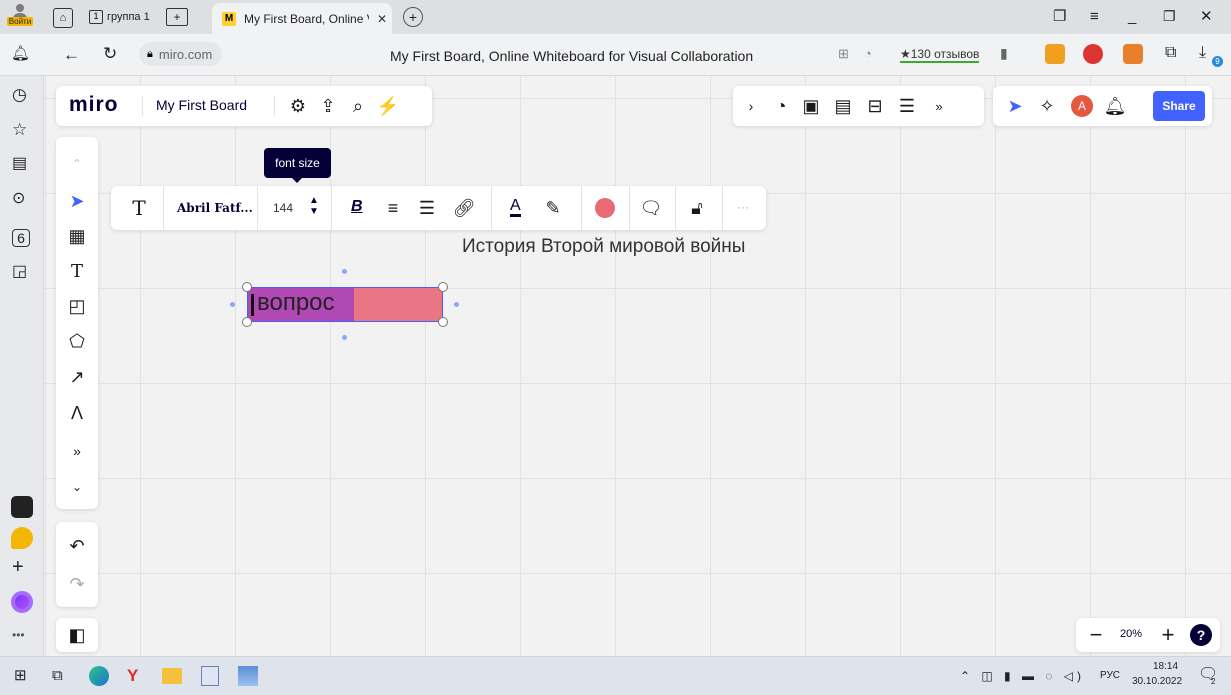 The width and height of the screenshot is (1231, 695). Describe the element at coordinates (1015, 106) in the screenshot. I see `reactions-icon: ➤` at that location.